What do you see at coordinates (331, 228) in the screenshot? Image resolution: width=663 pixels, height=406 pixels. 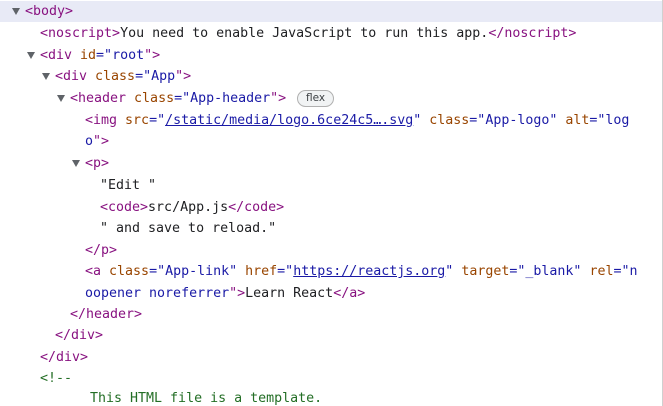 I see `dom-text-save: " and save to reload."` at bounding box center [331, 228].